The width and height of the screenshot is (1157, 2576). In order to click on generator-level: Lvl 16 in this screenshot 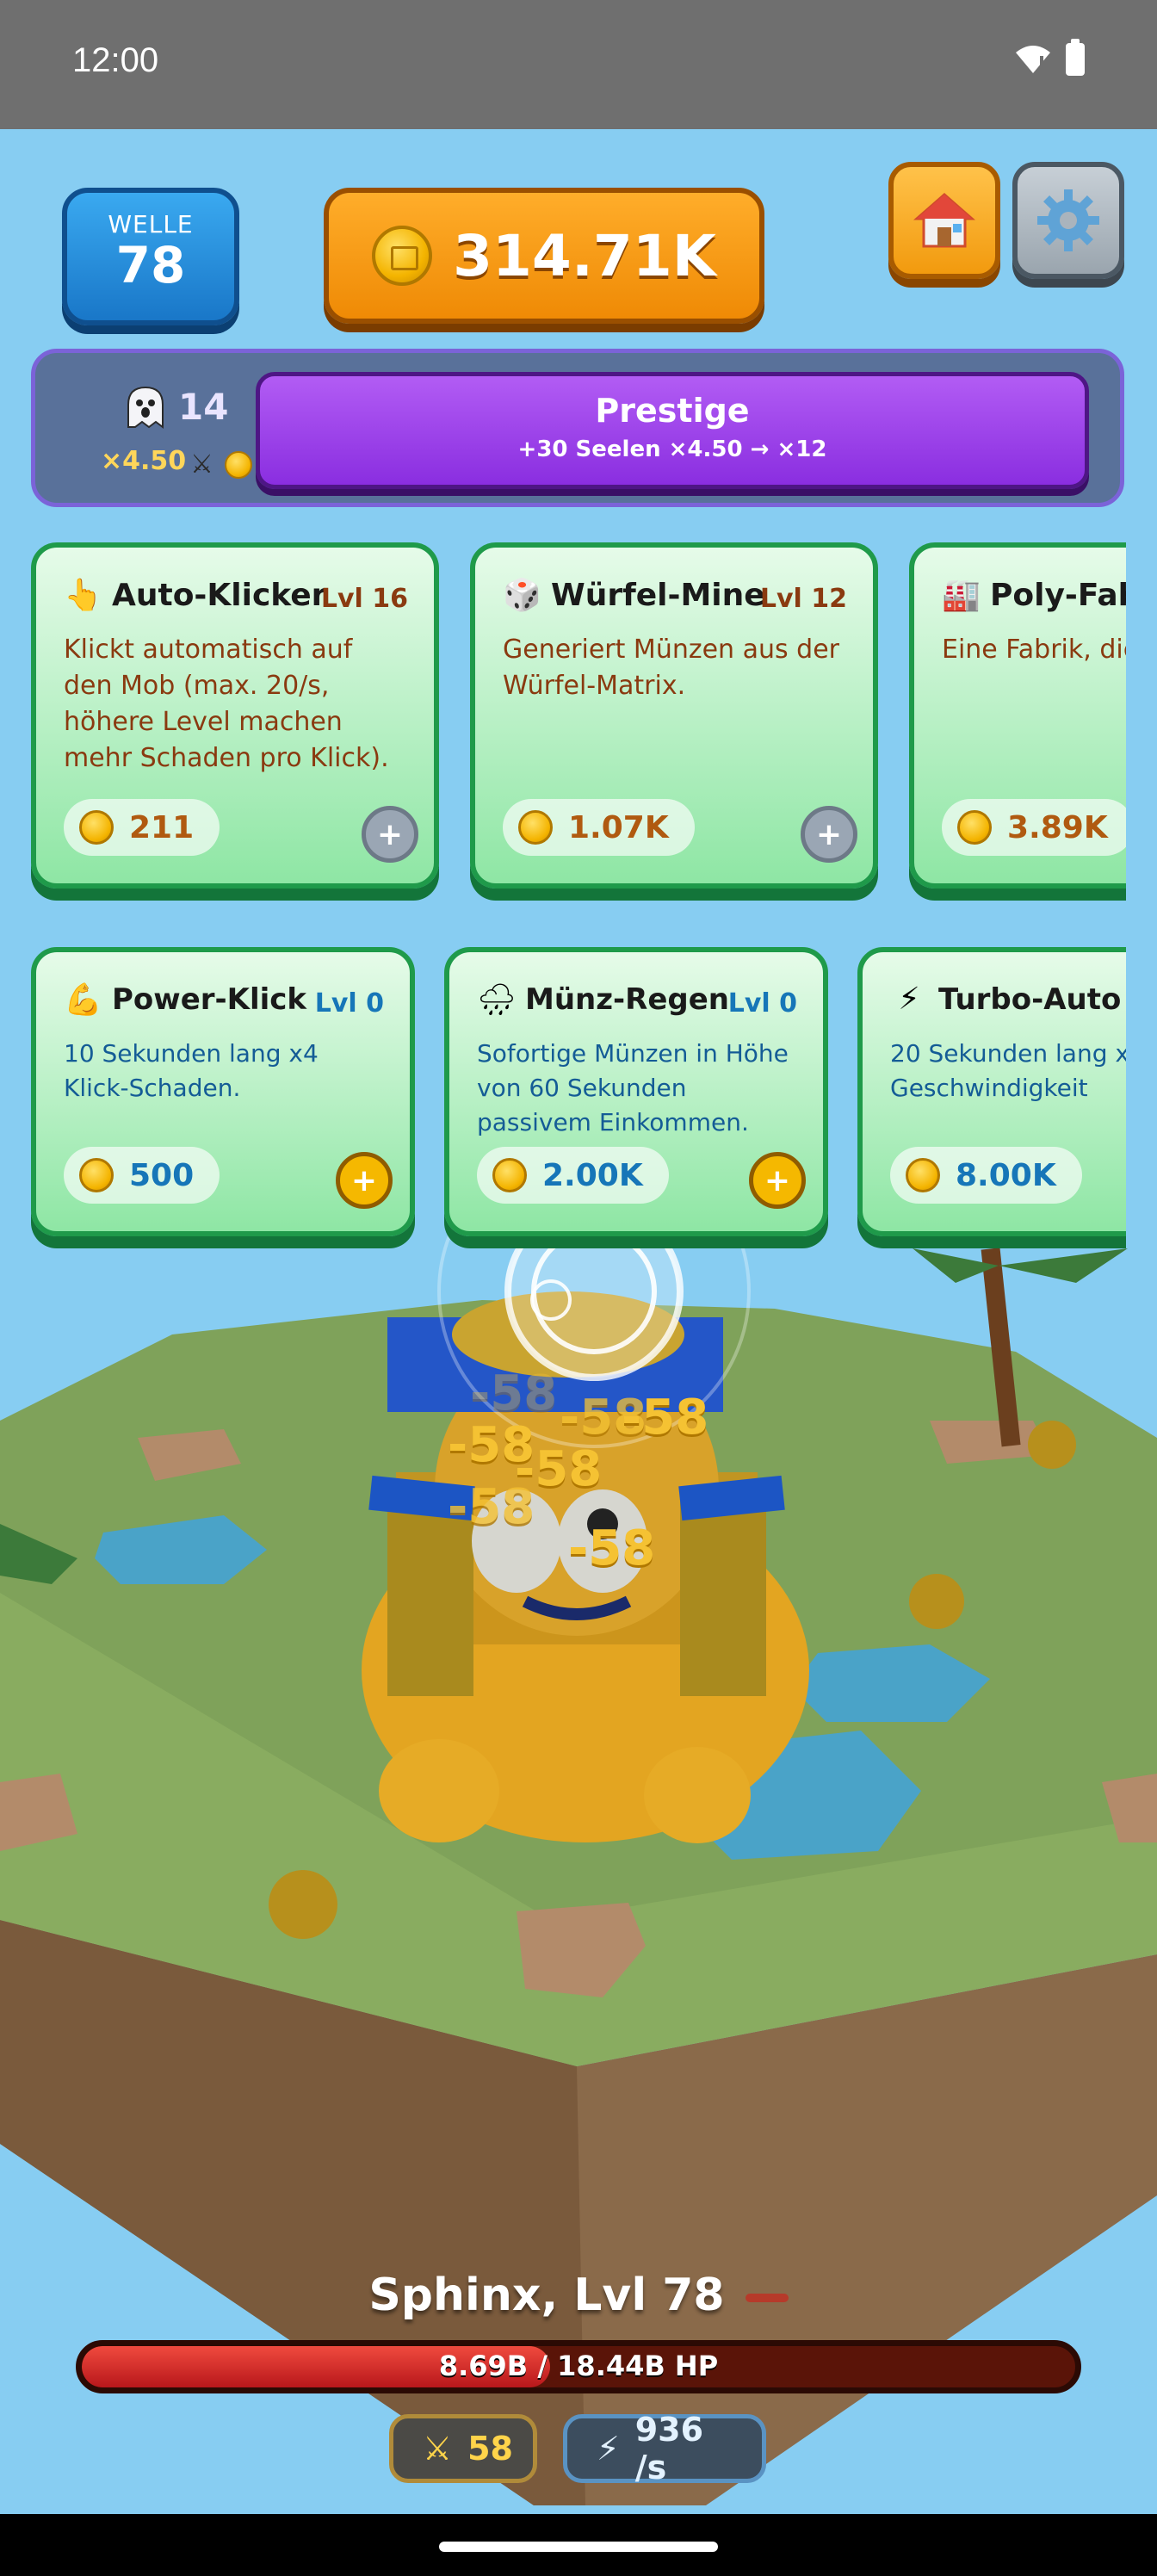, I will do `click(364, 599)`.